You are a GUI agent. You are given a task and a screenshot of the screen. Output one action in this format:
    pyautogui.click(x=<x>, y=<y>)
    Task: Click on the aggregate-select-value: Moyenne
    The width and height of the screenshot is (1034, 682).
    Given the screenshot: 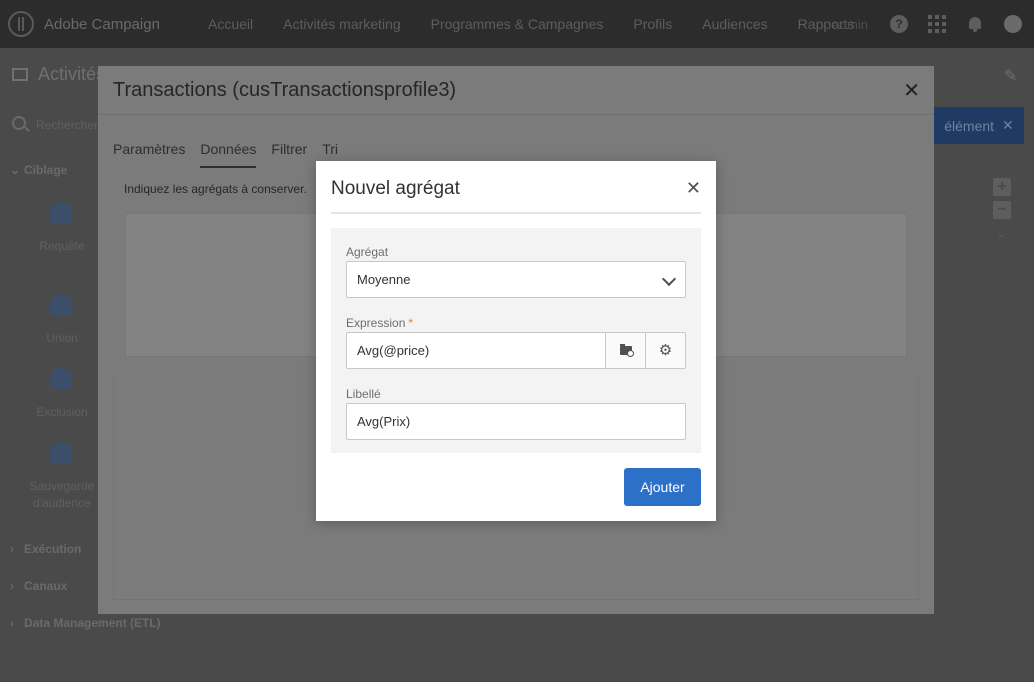 What is the action you would take?
    pyautogui.click(x=384, y=279)
    